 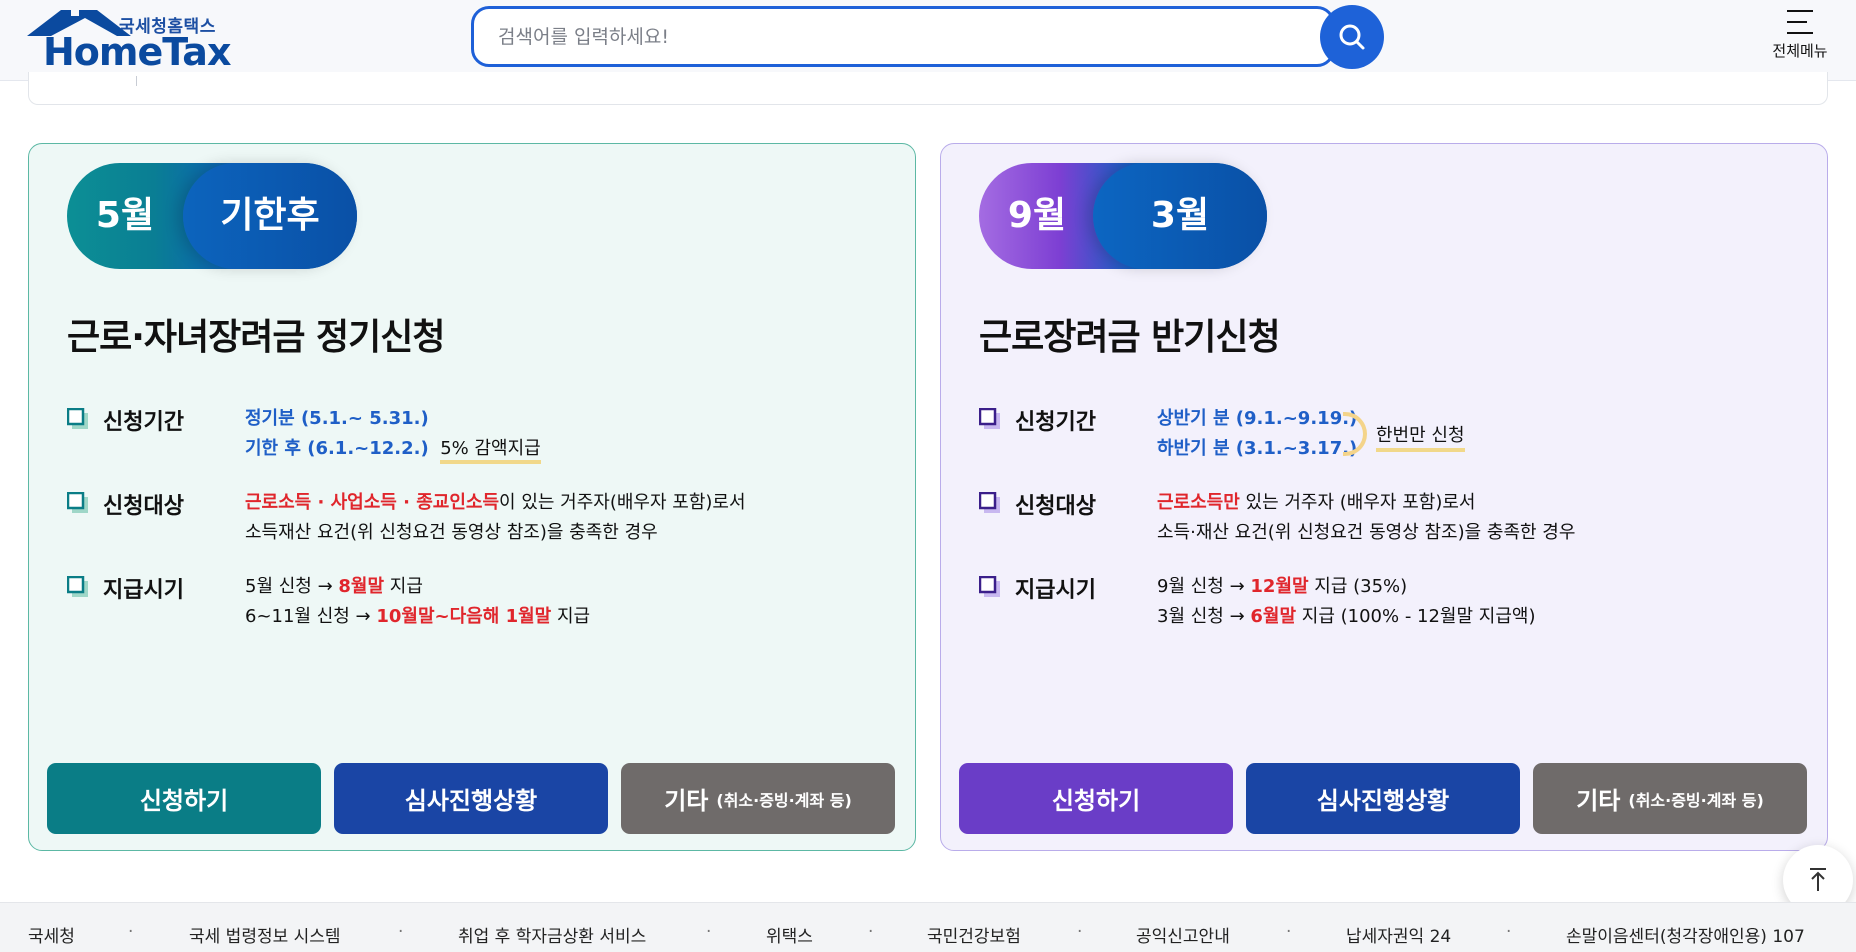 I want to click on eligibility-text: 소득·재산 요건(위 신청요건 동영상 참조)을 충족한 경우, so click(x=1366, y=532).